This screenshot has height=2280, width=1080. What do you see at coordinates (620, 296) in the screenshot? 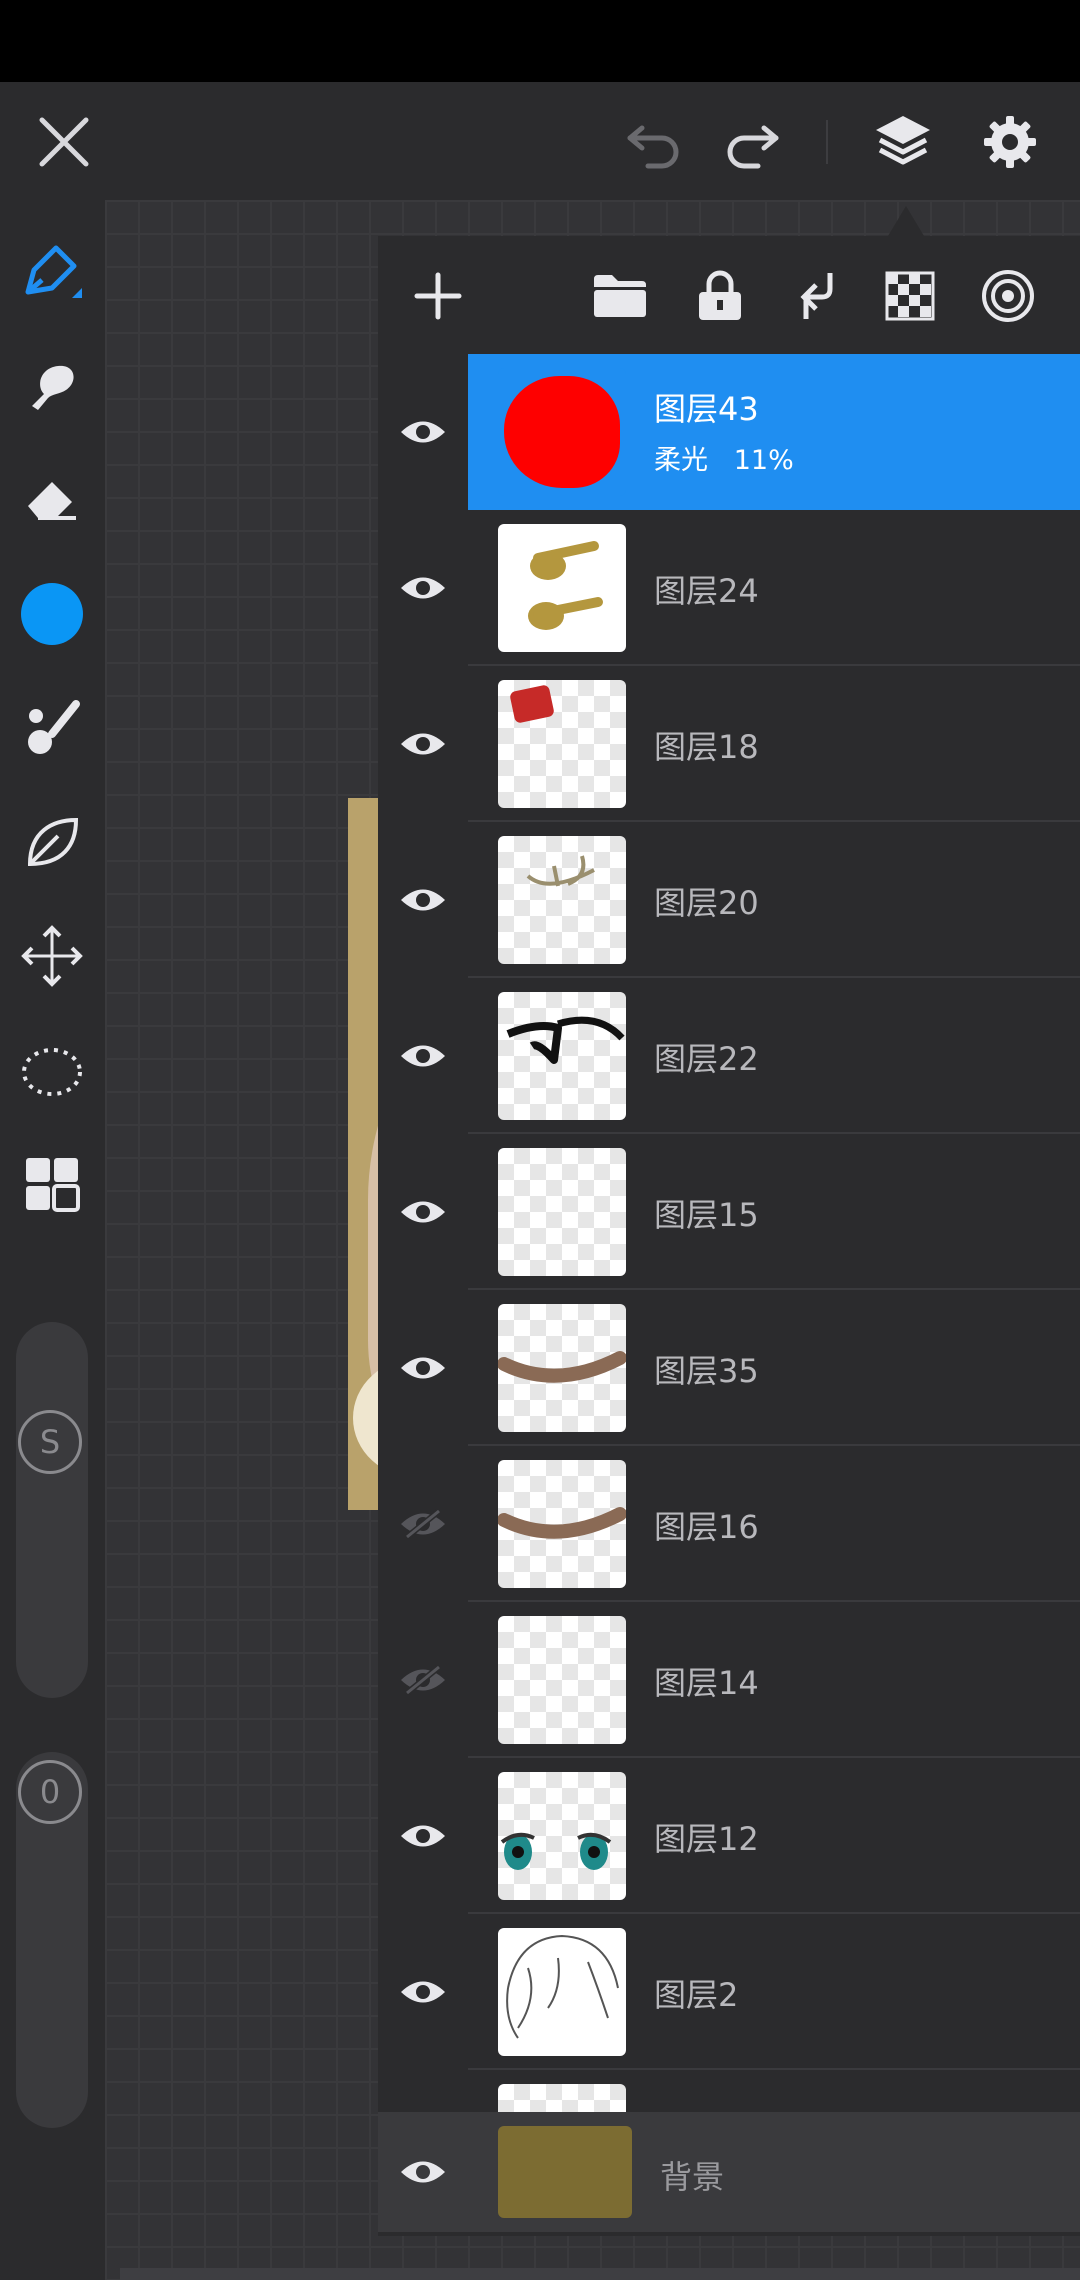
I see `folder-icon` at bounding box center [620, 296].